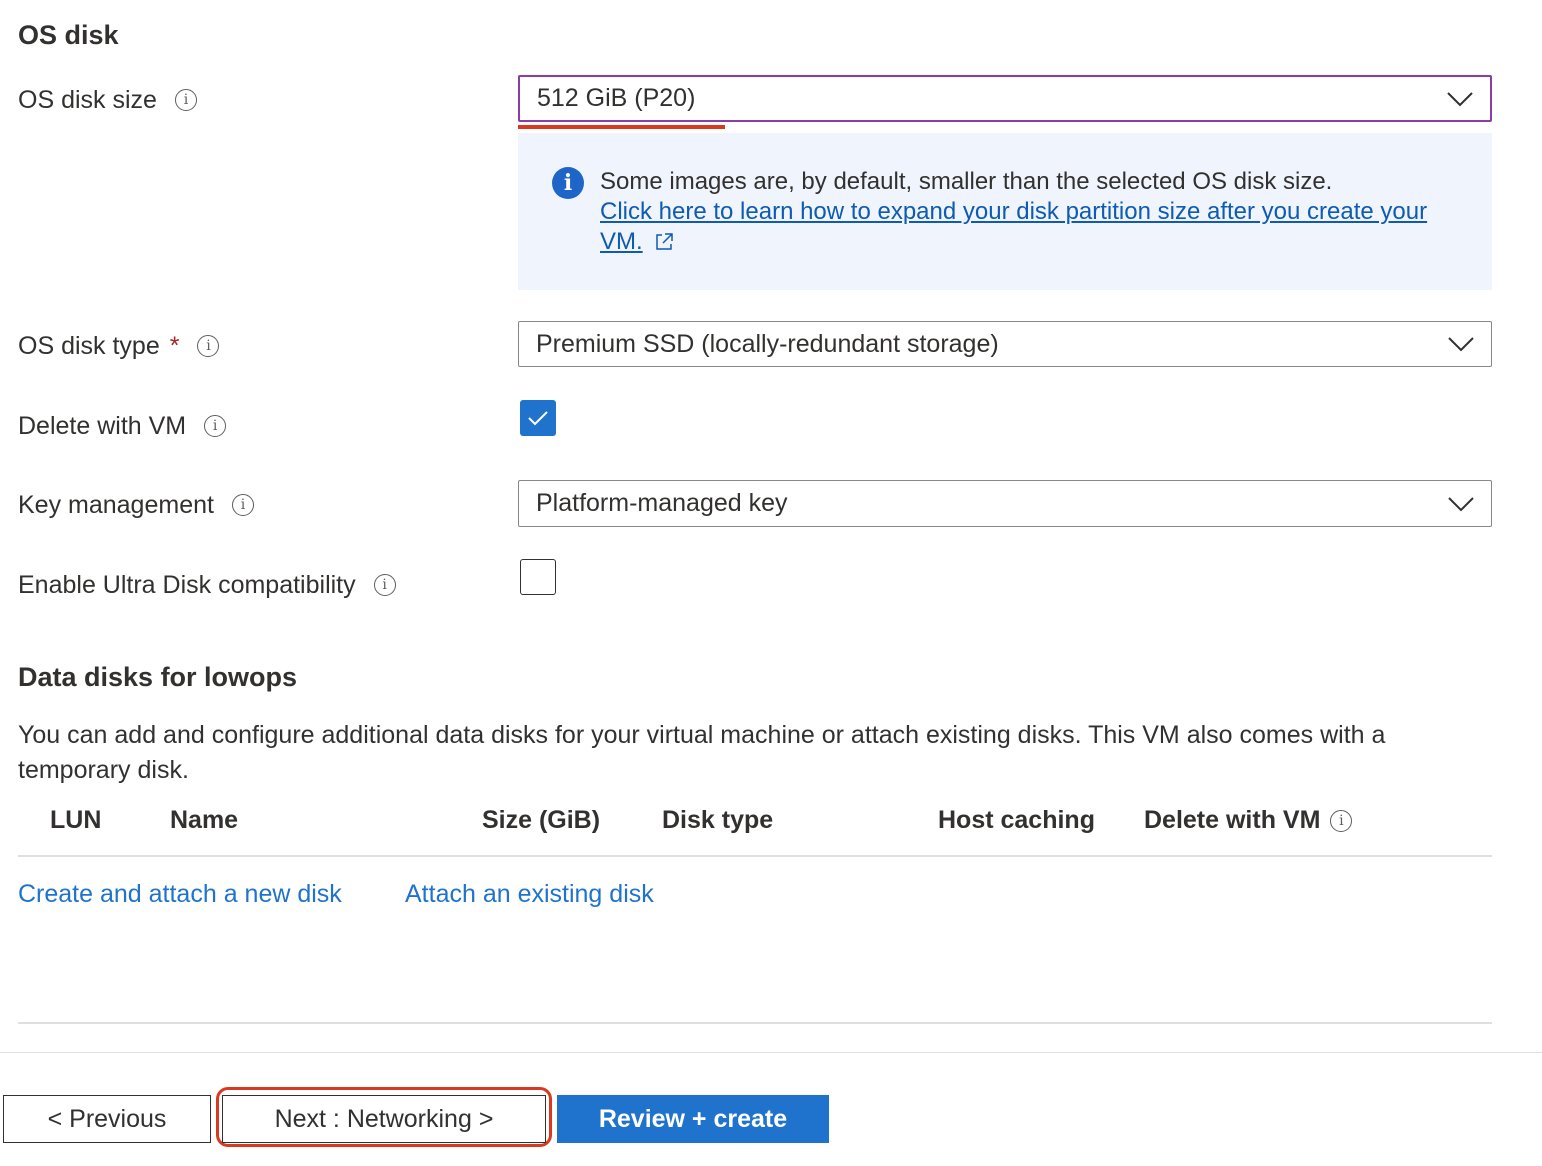 Image resolution: width=1542 pixels, height=1166 pixels. I want to click on os-disk-type-dropdown: Premium SSD (locally-redundant storage), so click(1005, 344).